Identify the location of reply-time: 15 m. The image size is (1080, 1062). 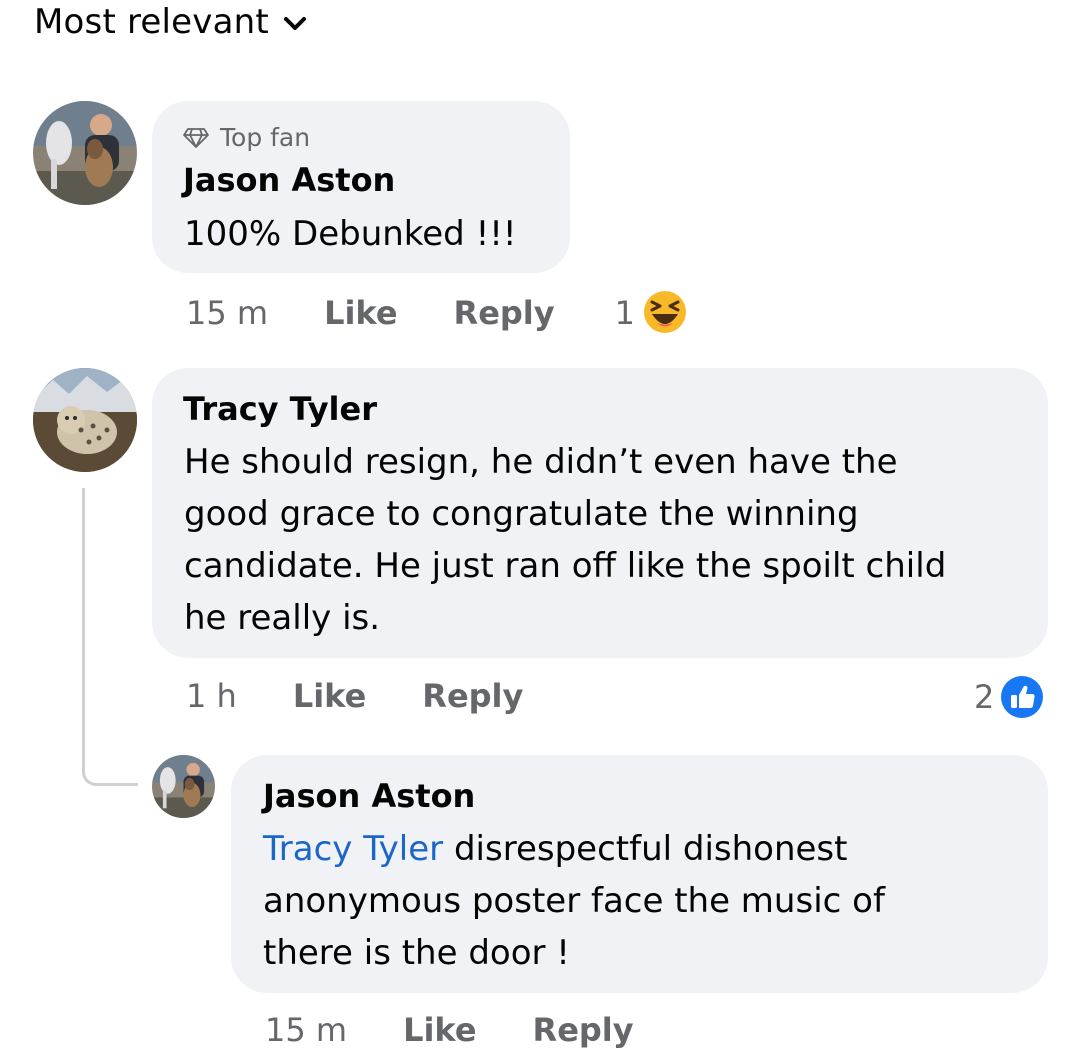
(306, 1030).